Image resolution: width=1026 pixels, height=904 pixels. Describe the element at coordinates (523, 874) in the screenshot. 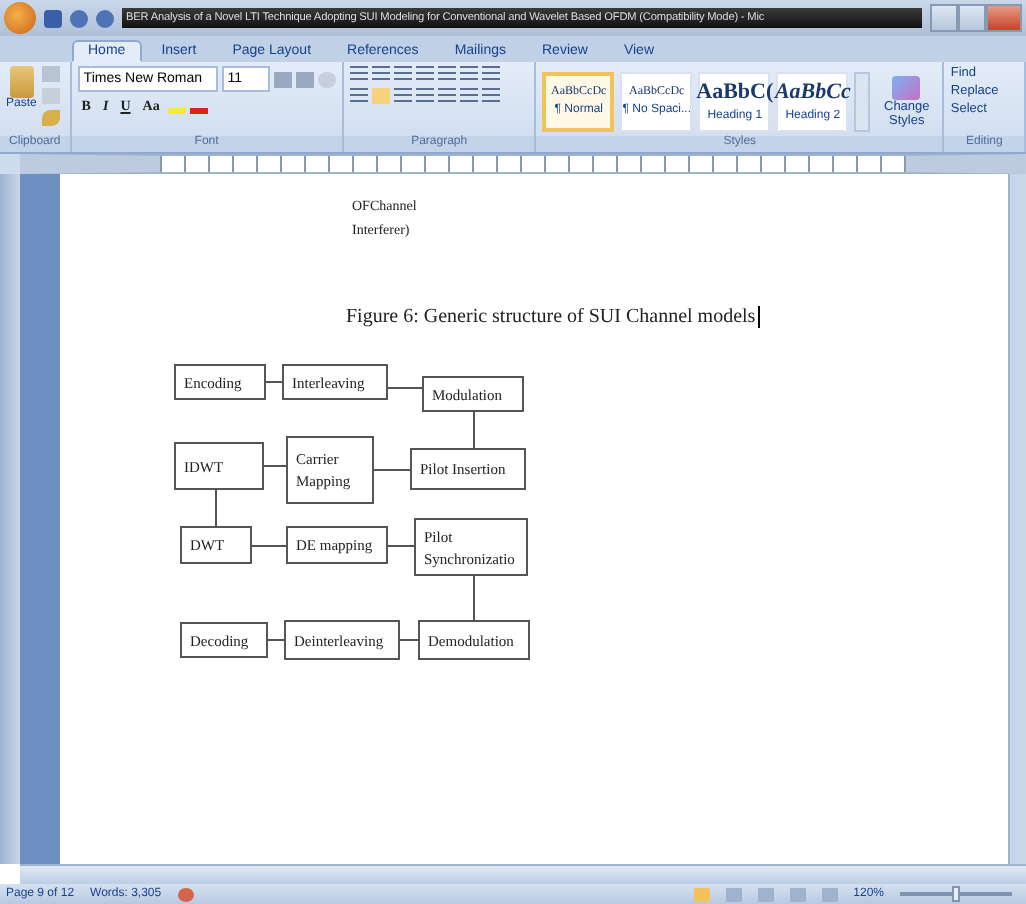

I see `horizontal-scrollbar` at that location.